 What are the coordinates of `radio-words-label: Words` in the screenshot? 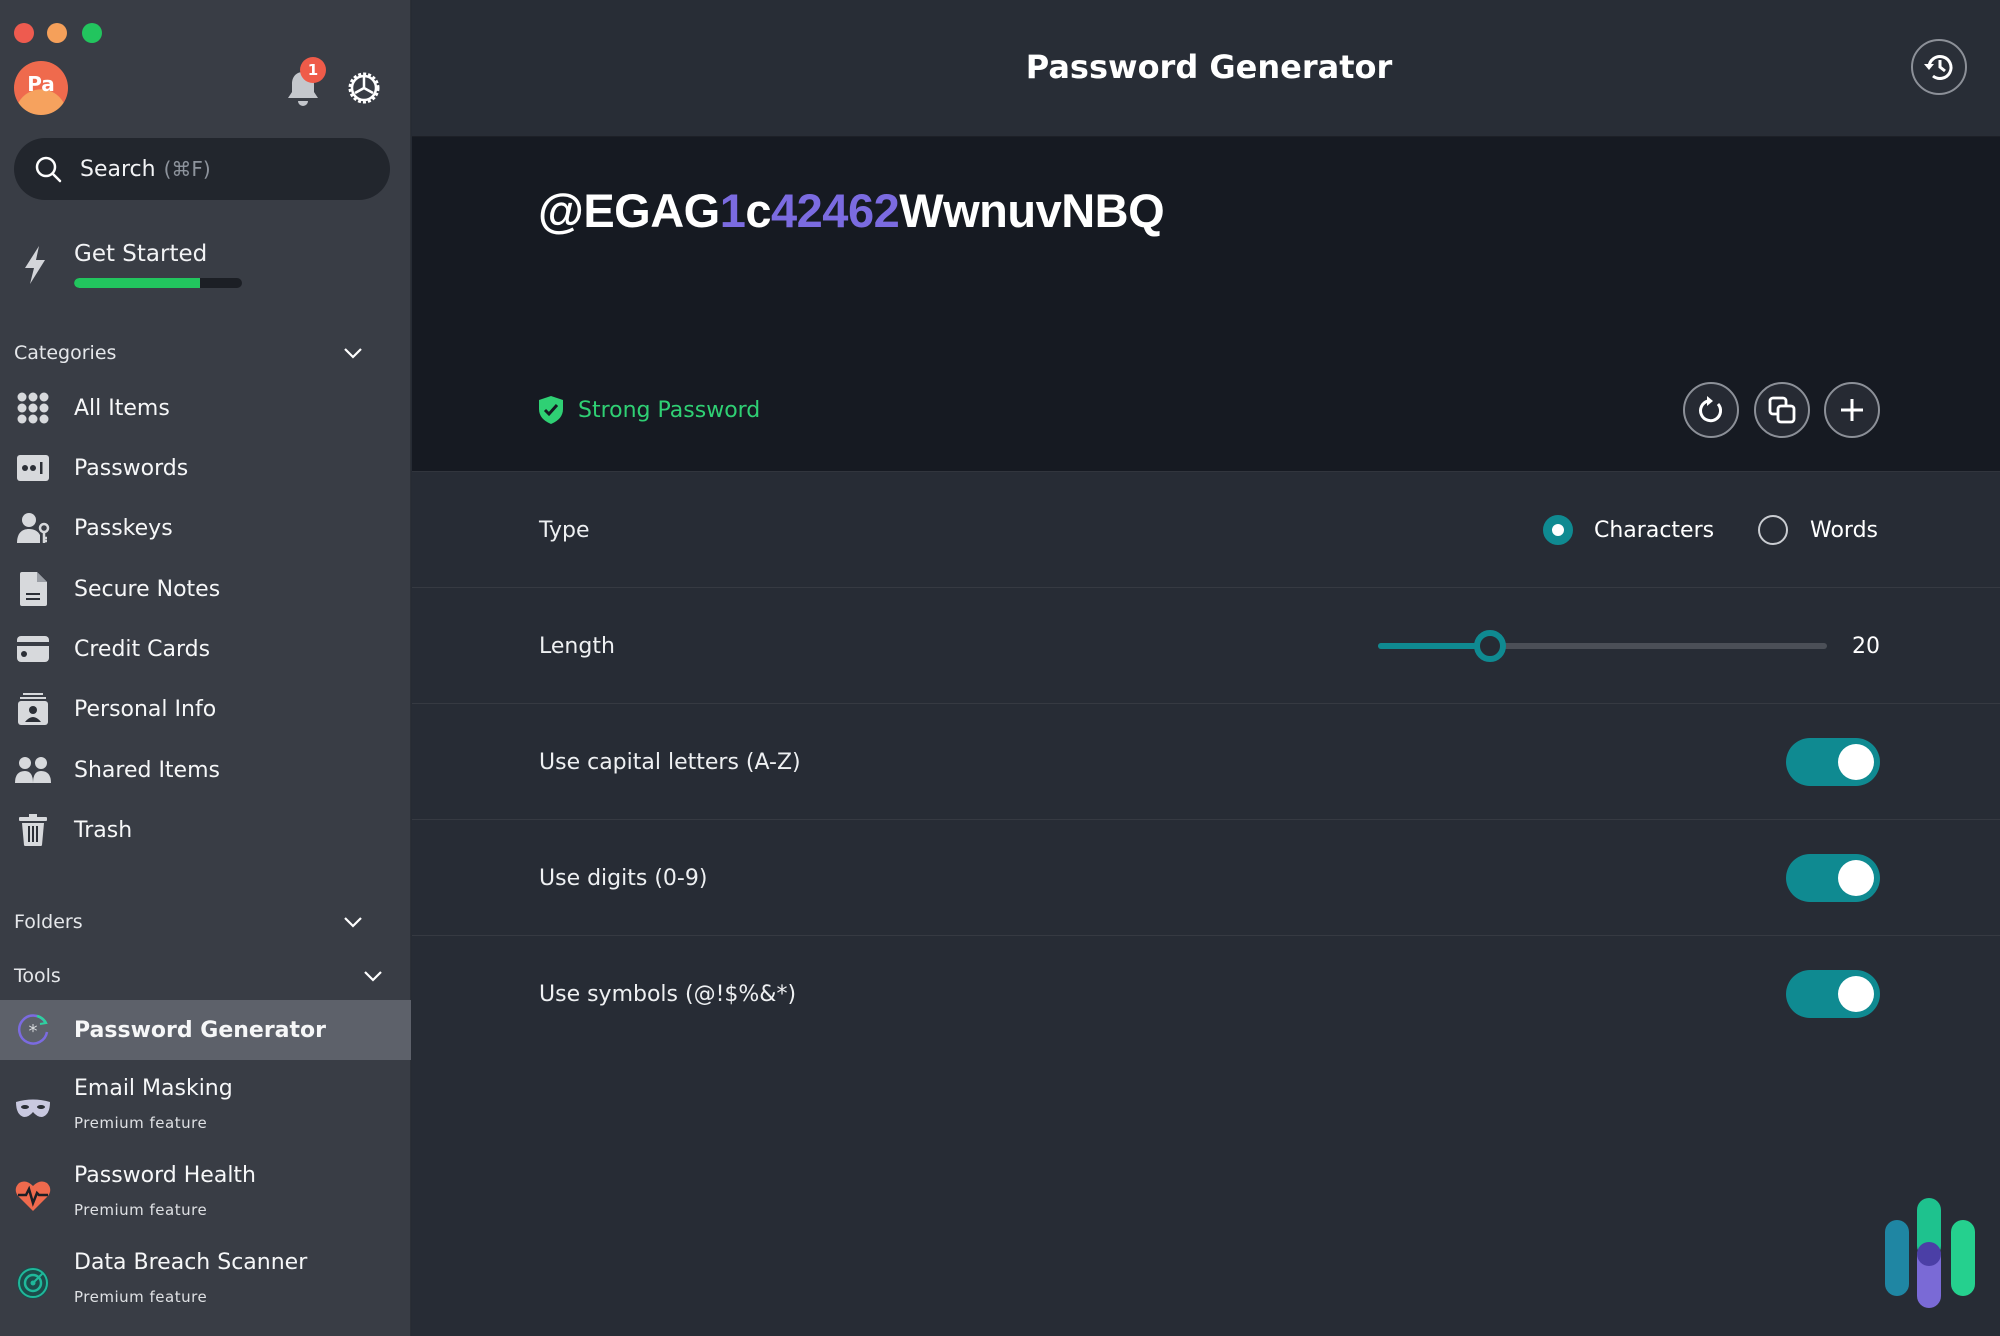 It's located at (1844, 530).